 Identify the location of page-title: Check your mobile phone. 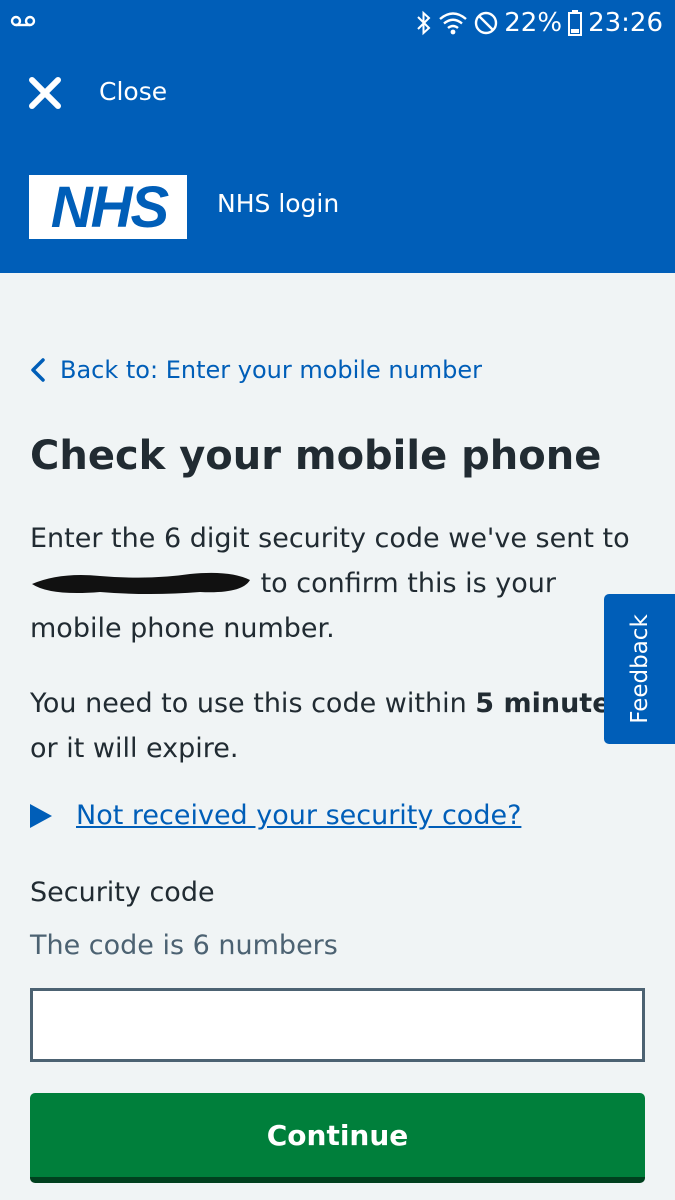
(316, 456).